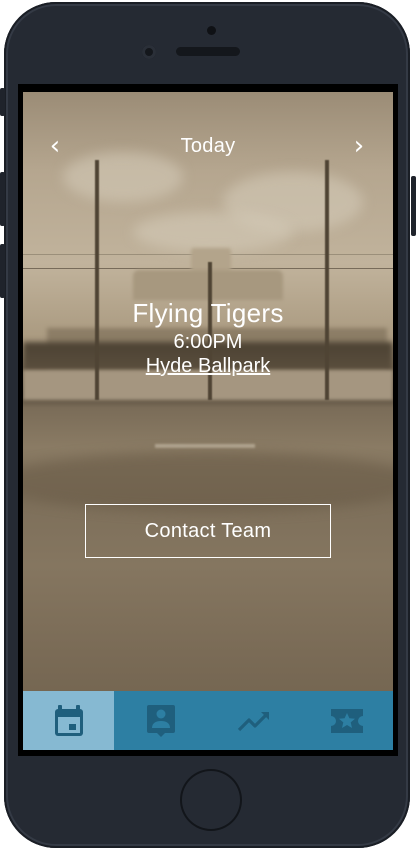 The height and width of the screenshot is (850, 416). Describe the element at coordinates (208, 313) in the screenshot. I see `team-name: Flying Tigers` at that location.